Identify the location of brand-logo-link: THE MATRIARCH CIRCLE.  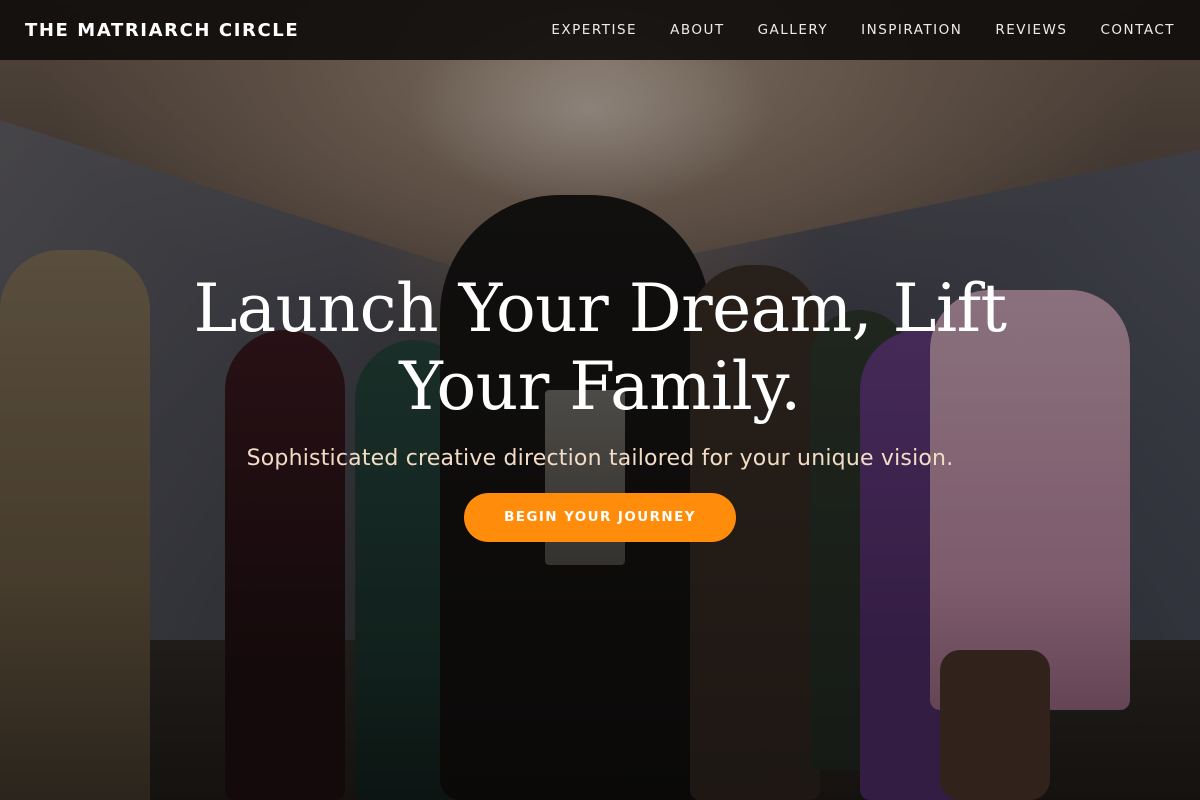
(162, 30).